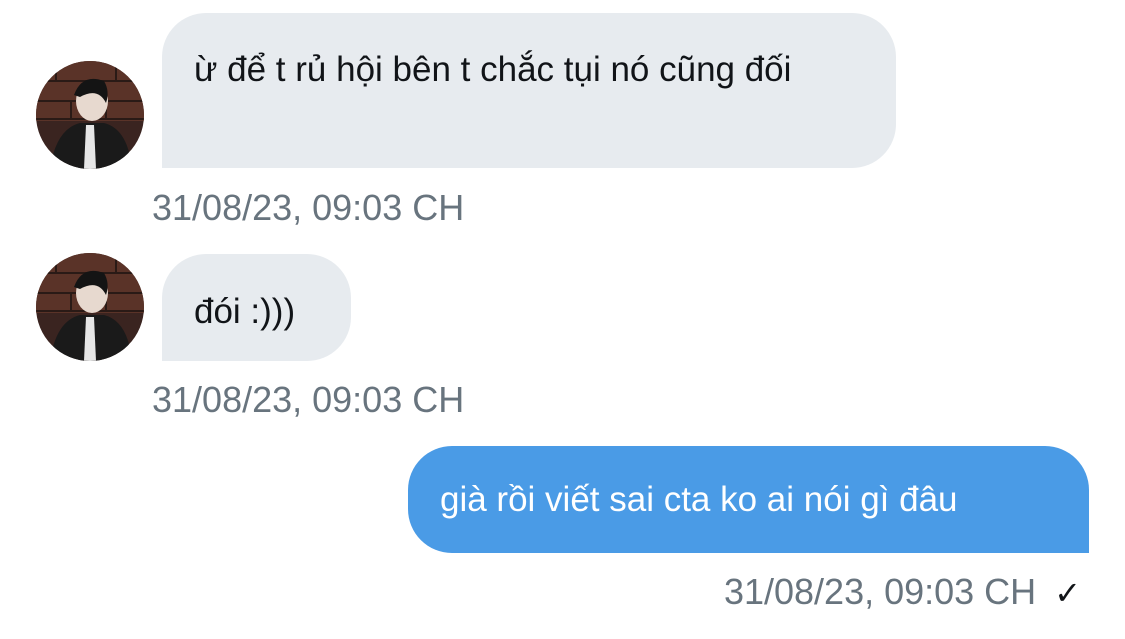  Describe the element at coordinates (748, 499) in the screenshot. I see `message-bubble-outgoing: già rồi viết sai cta ko ai nói gì đâu` at that location.